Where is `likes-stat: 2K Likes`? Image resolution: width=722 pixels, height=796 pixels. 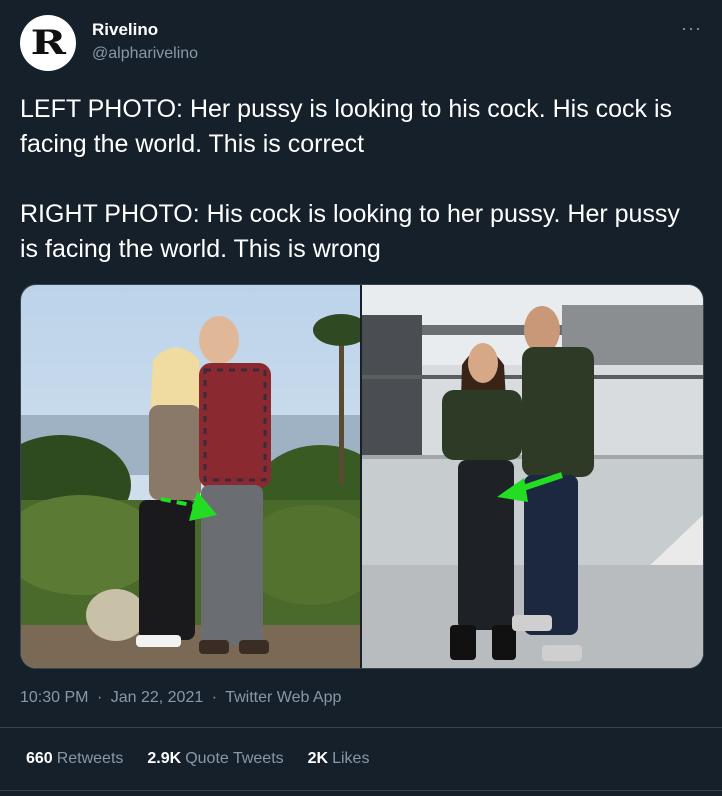
likes-stat: 2K Likes is located at coordinates (339, 759).